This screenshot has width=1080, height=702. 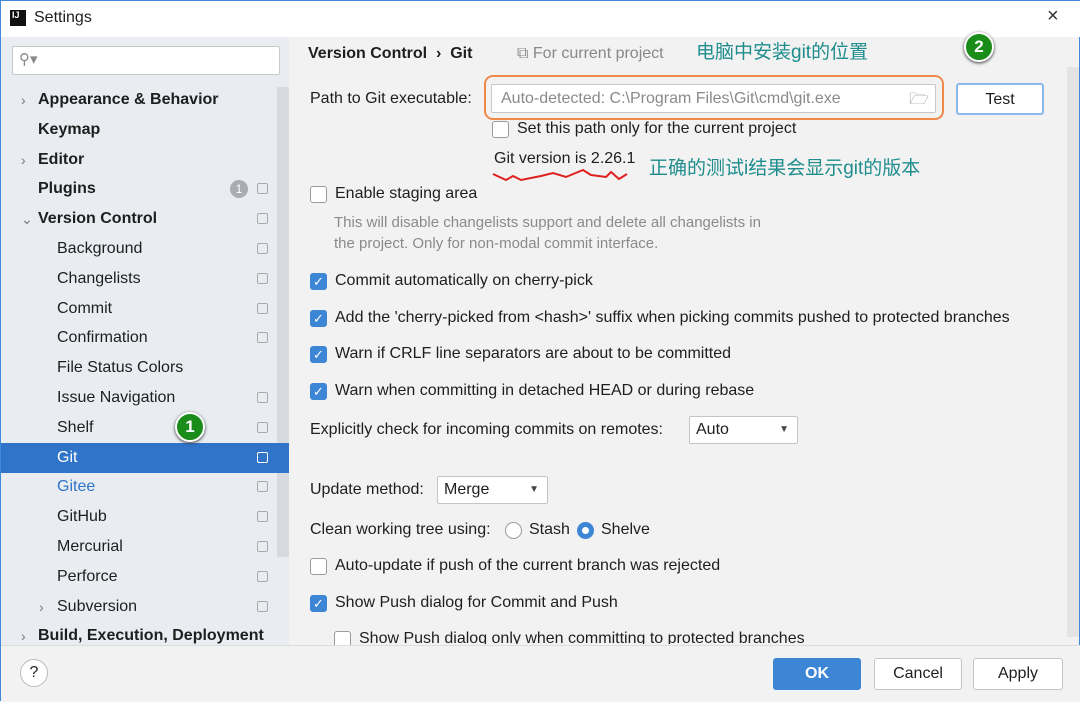 I want to click on test-button: Test, so click(x=1000, y=99).